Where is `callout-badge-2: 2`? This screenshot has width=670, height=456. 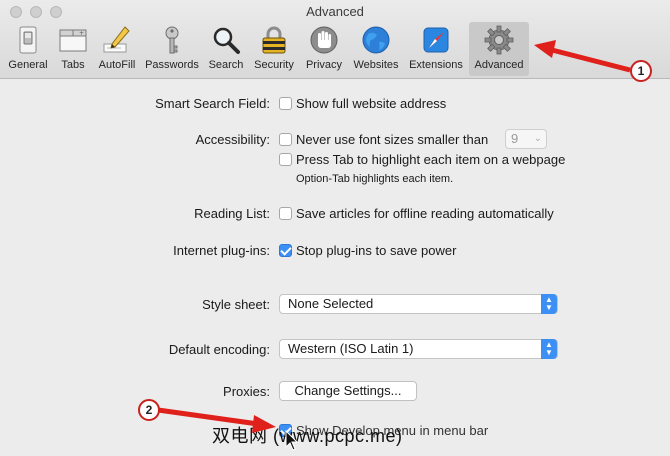
callout-badge-2: 2 is located at coordinates (149, 410).